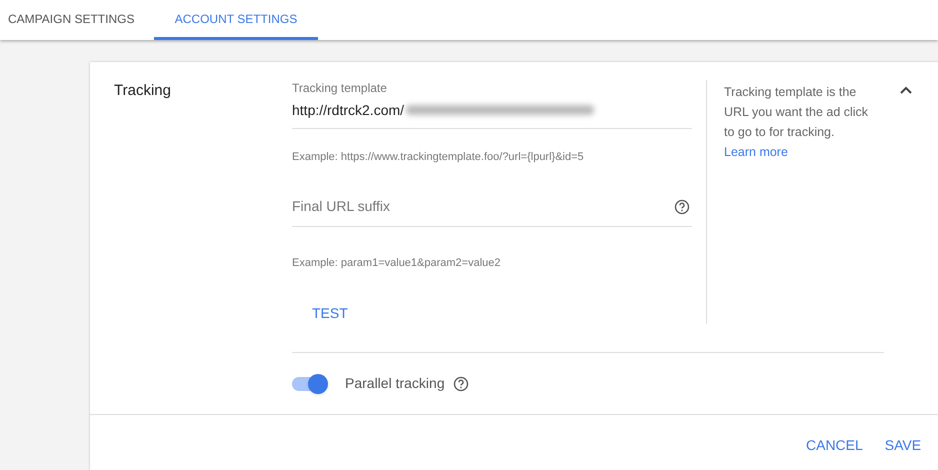 This screenshot has width=938, height=470. I want to click on field-label: Tracking template, so click(340, 88).